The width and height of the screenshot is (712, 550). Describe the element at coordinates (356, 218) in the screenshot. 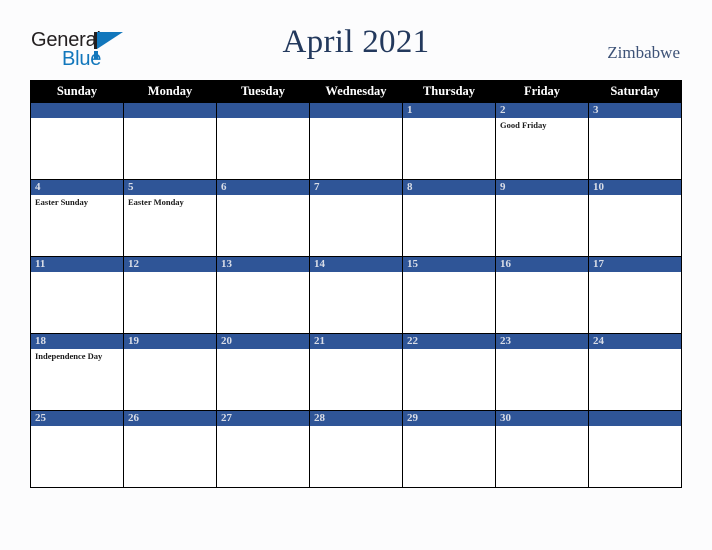

I see `calendar-day-cell: 7` at that location.